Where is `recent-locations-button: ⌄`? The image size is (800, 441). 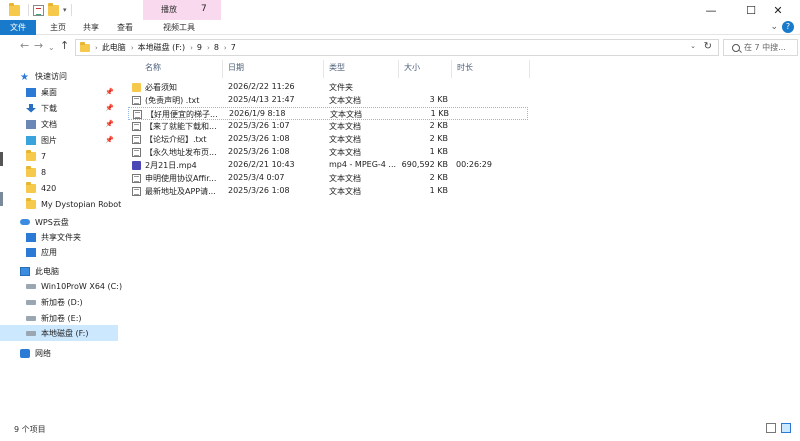
recent-locations-button: ⌄ is located at coordinates (51, 48).